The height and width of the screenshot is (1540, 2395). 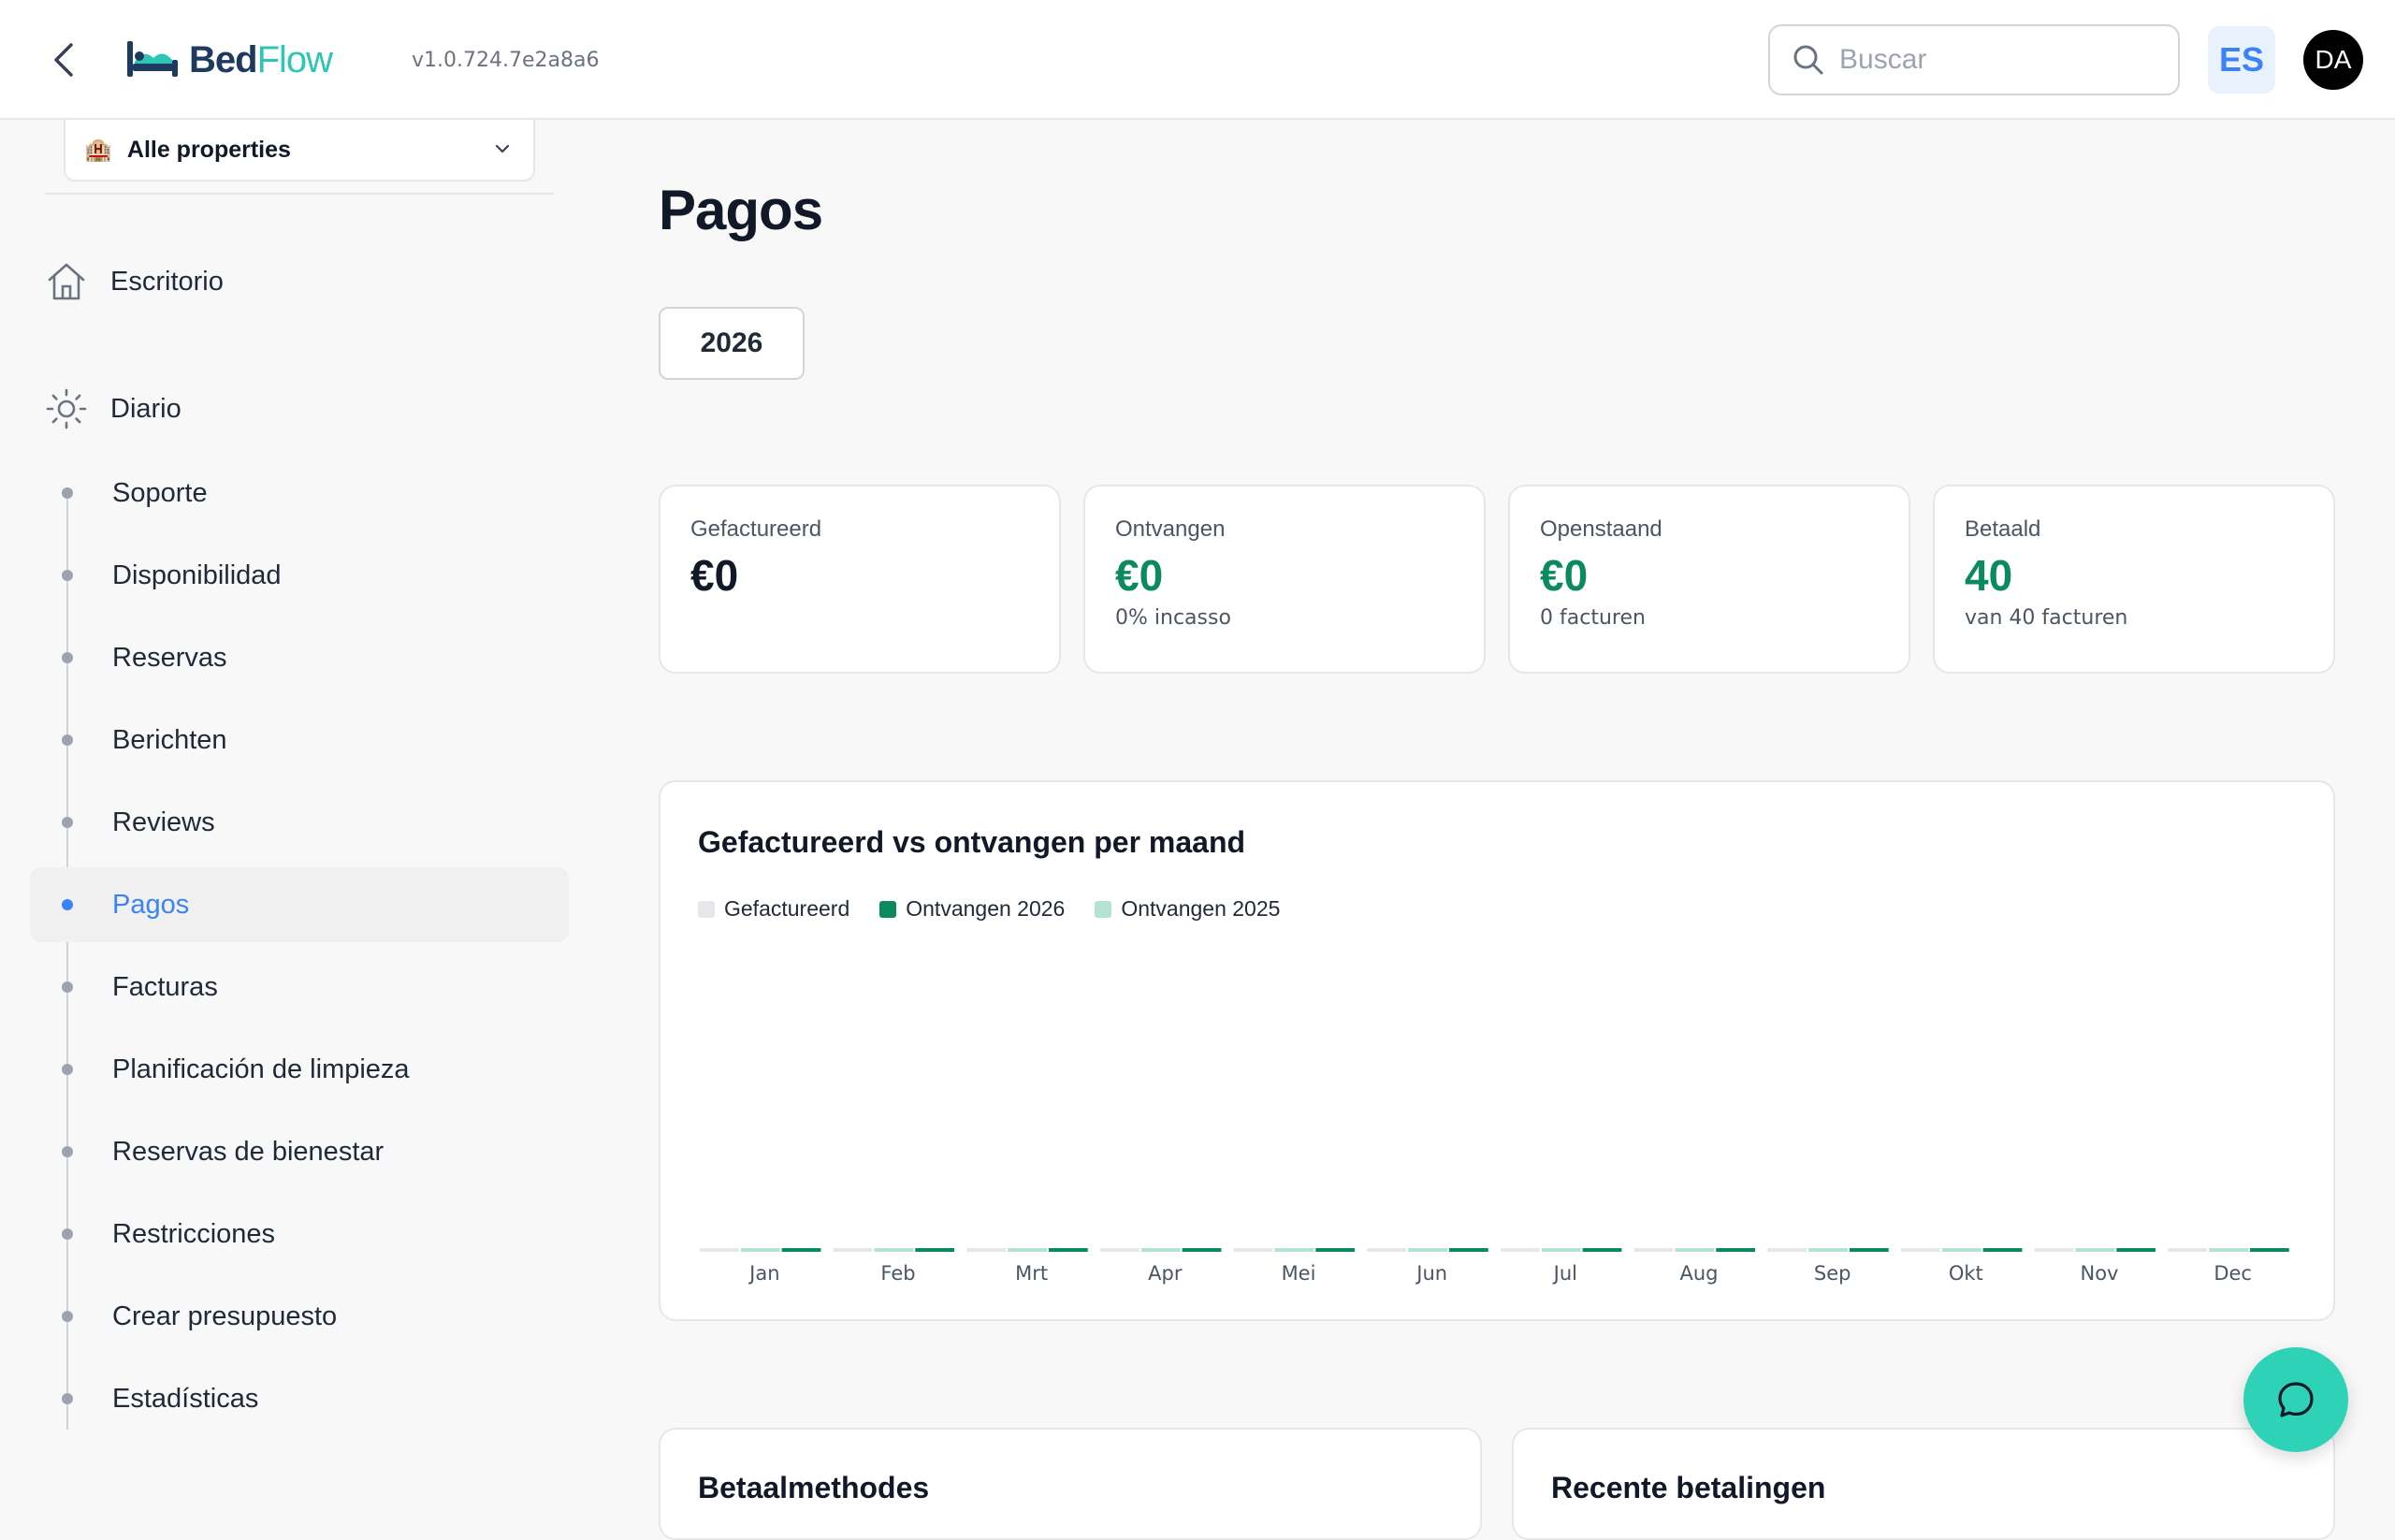 I want to click on bar-gefactureerd-okt, so click(x=1920, y=1250).